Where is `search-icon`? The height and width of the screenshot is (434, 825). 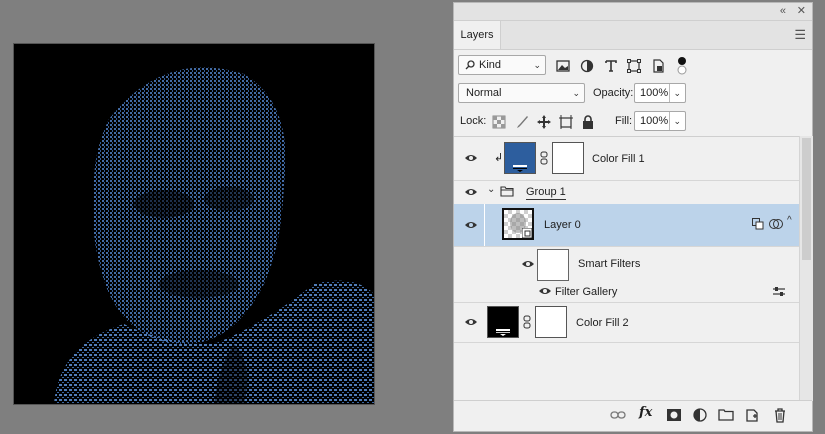
search-icon is located at coordinates (470, 65).